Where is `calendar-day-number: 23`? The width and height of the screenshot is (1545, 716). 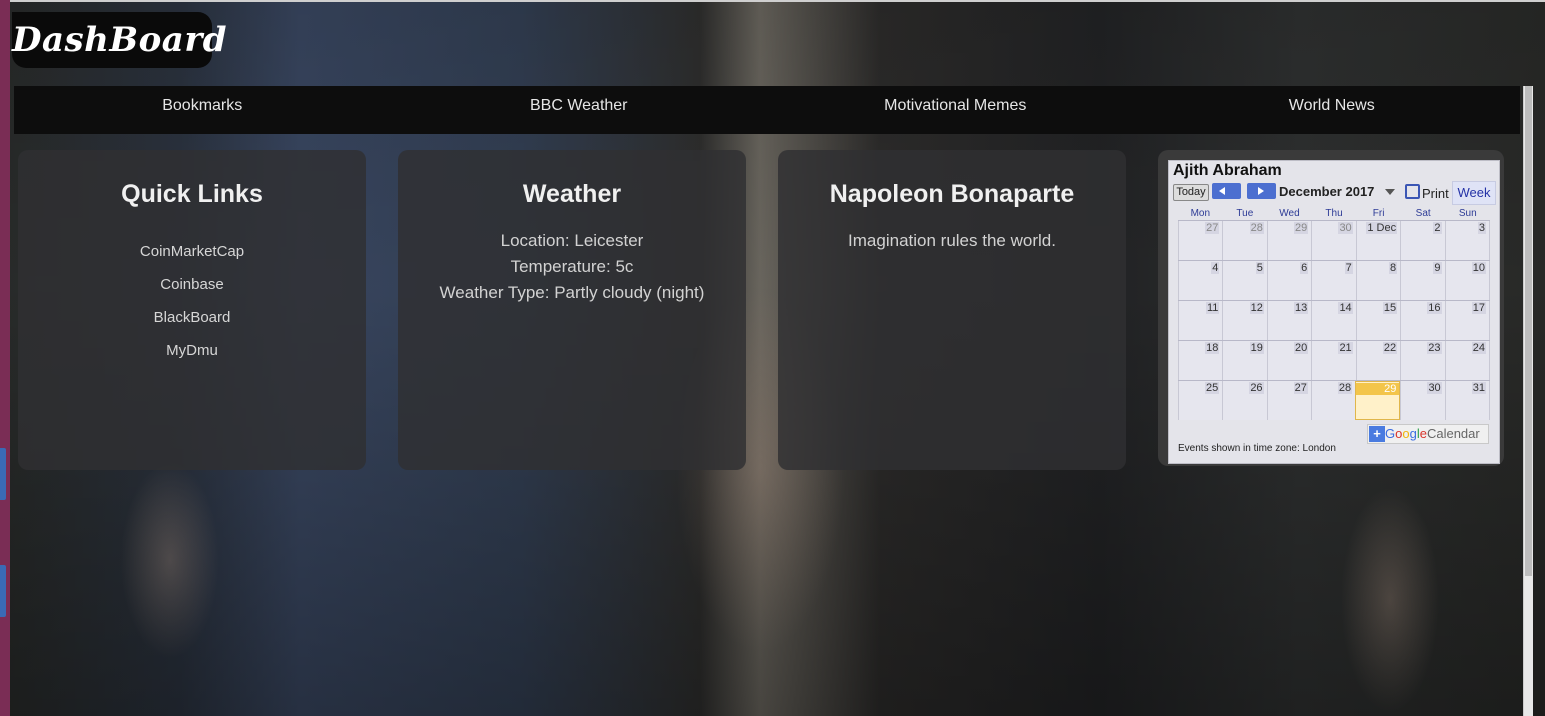 calendar-day-number: 23 is located at coordinates (1434, 348).